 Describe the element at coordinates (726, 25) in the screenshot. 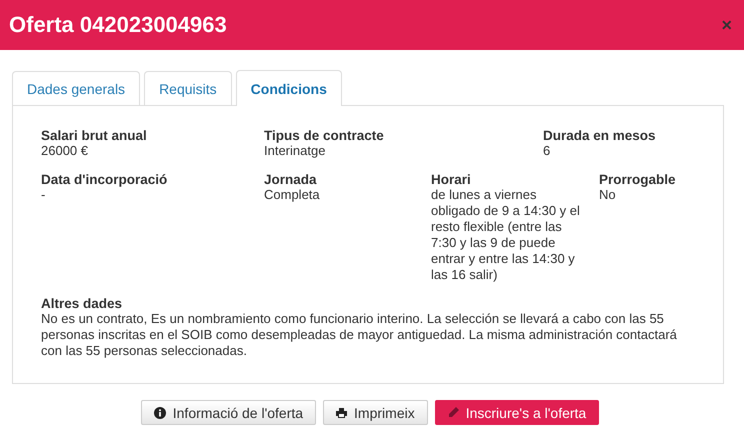

I see `close-button: ×` at that location.